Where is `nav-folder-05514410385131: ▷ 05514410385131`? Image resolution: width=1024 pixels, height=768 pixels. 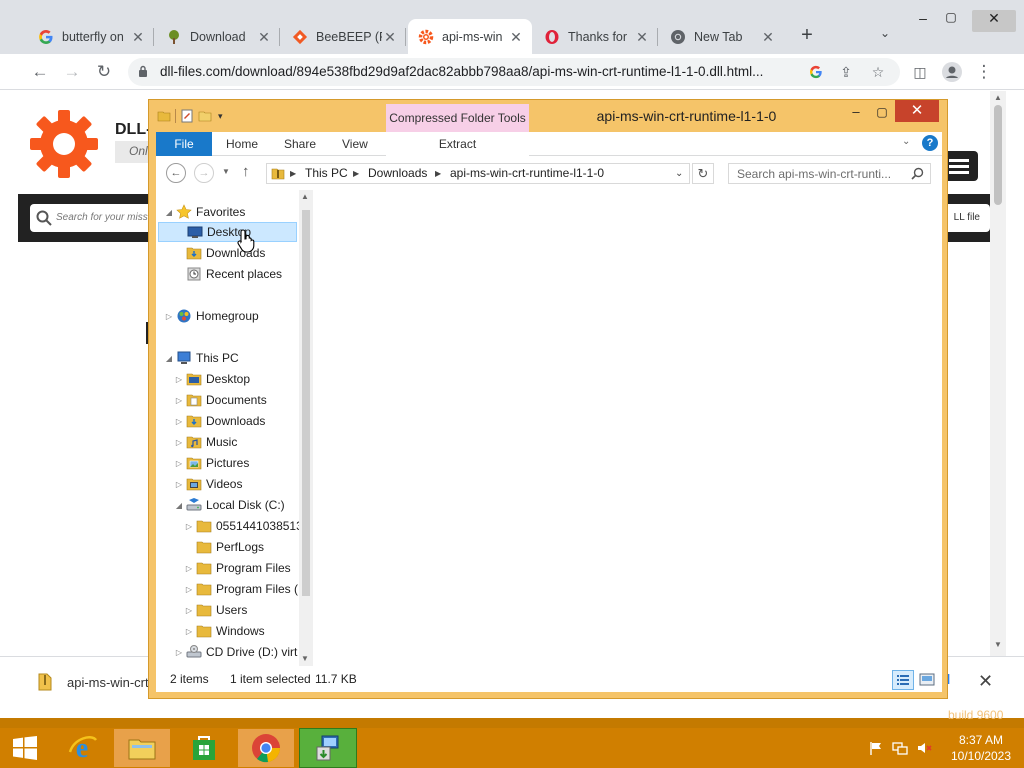
nav-folder-05514410385131: ▷ 05514410385131 is located at coordinates (241, 526).